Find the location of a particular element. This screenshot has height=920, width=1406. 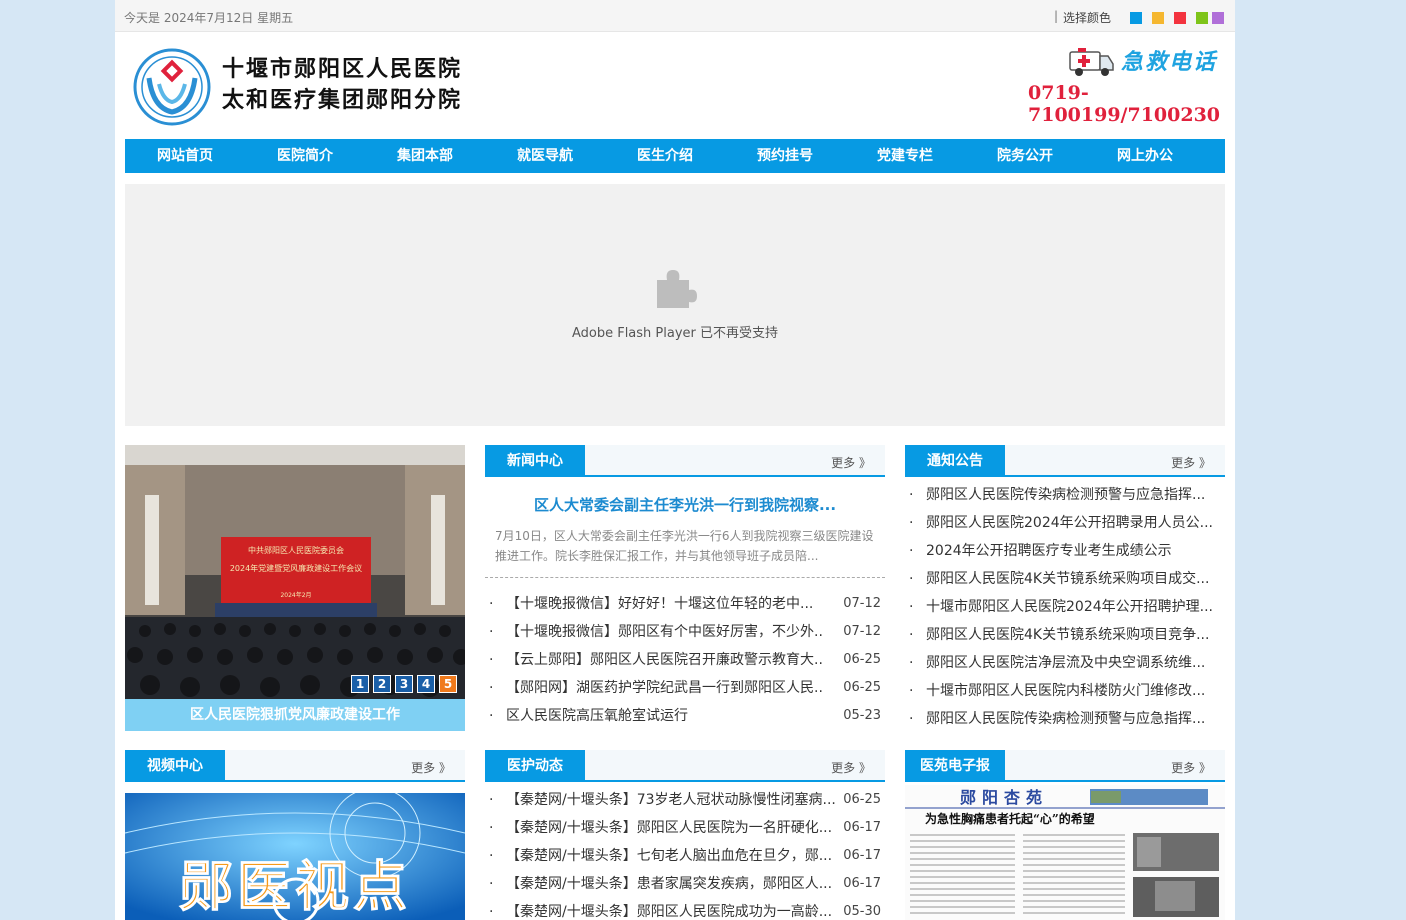

list-item: · 【秦楚网/十堰头条】郧阳区人民医院成功为一高龄... 05-30 is located at coordinates (685, 909).